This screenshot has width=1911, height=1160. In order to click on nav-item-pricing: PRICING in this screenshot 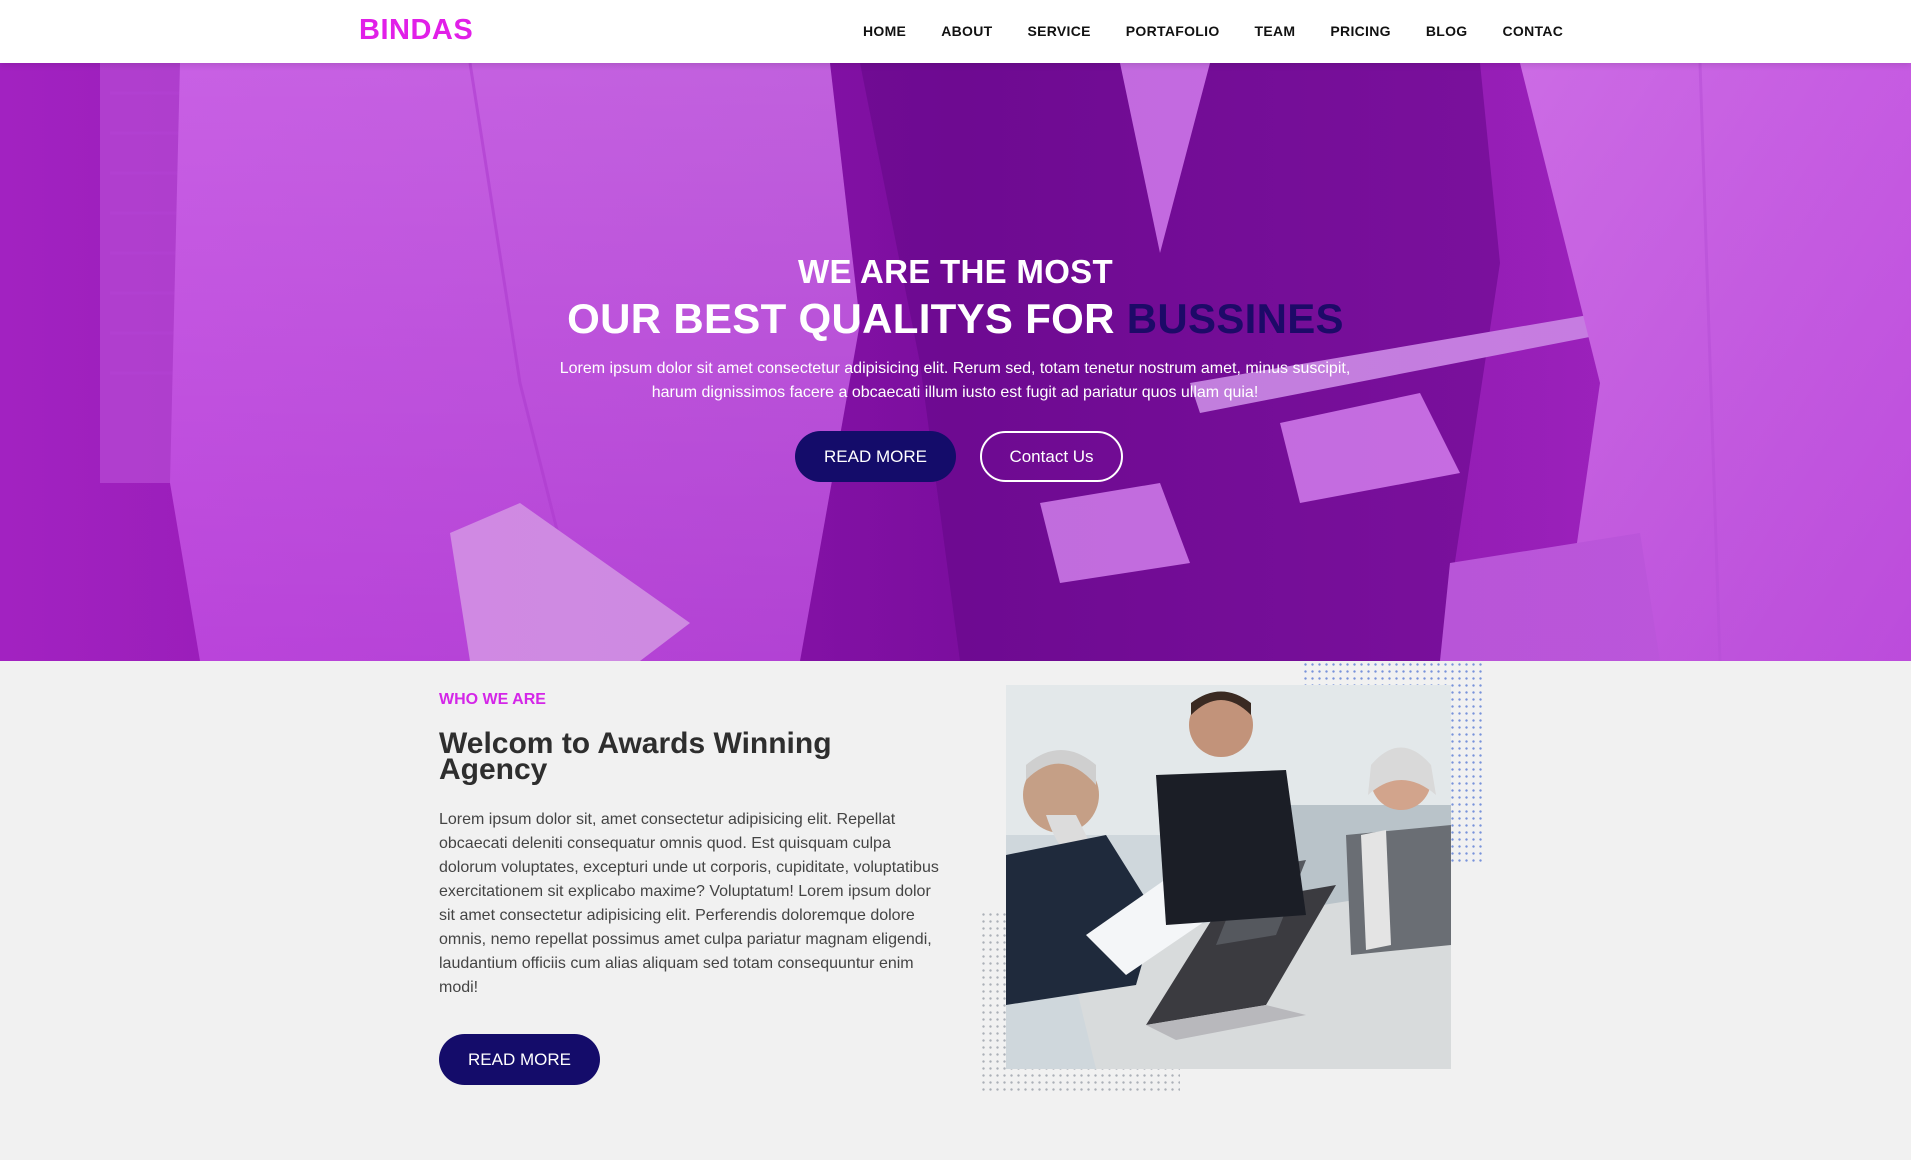, I will do `click(1360, 31)`.